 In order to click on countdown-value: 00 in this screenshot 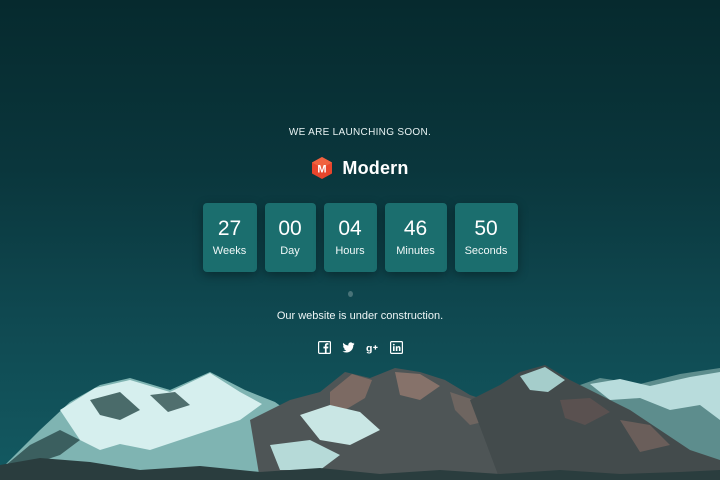, I will do `click(290, 228)`.